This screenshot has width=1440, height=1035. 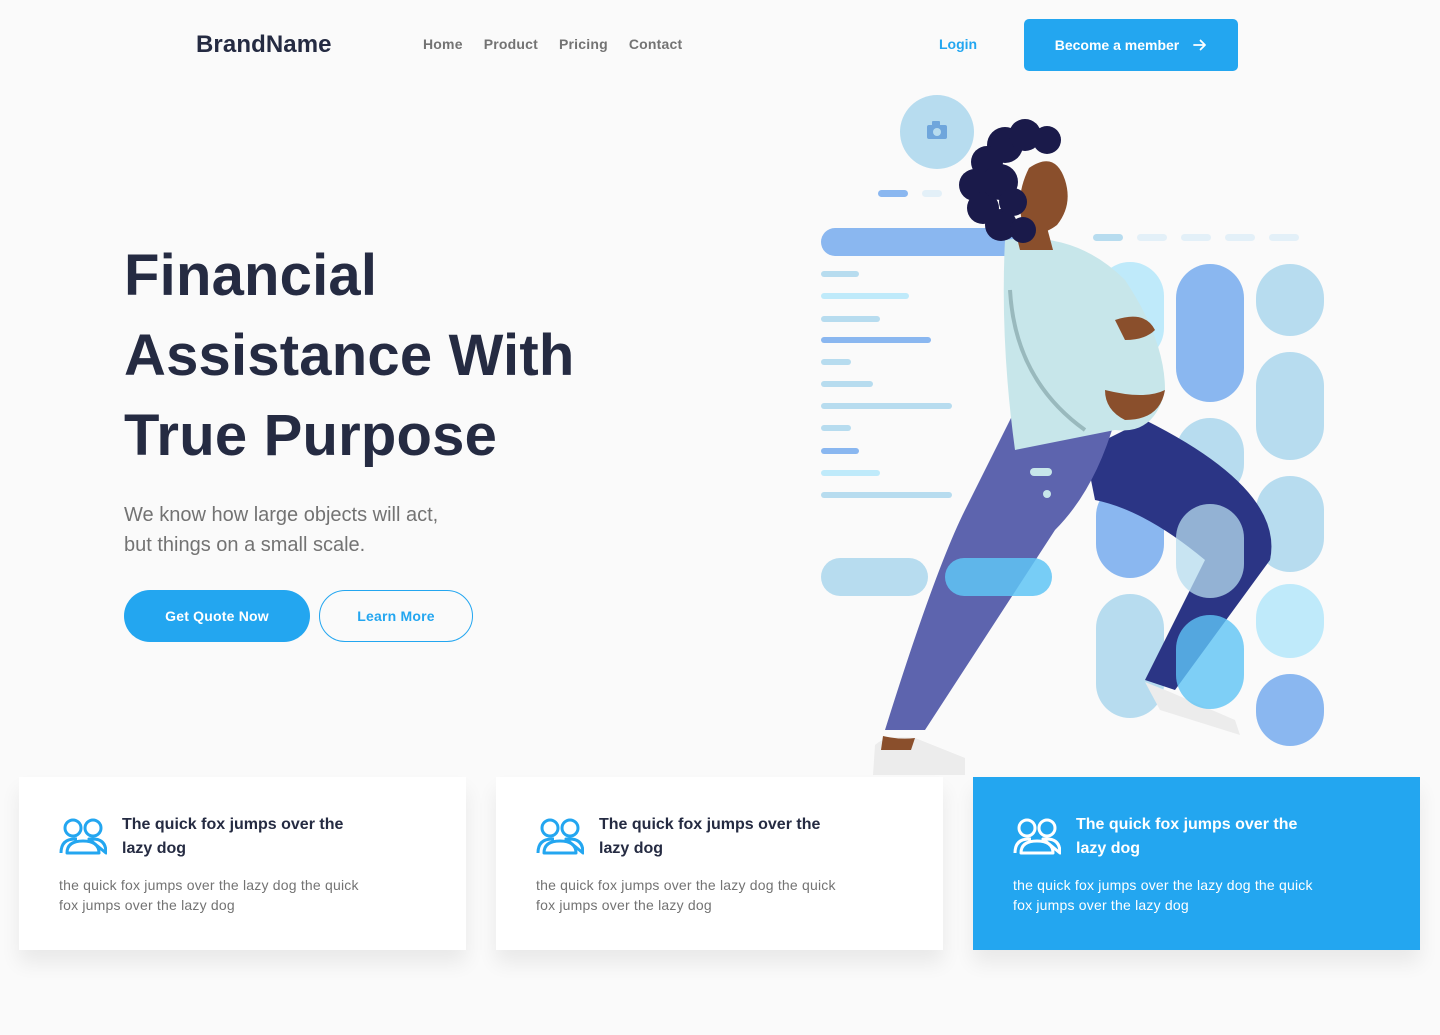 I want to click on login-link: Login, so click(x=958, y=44).